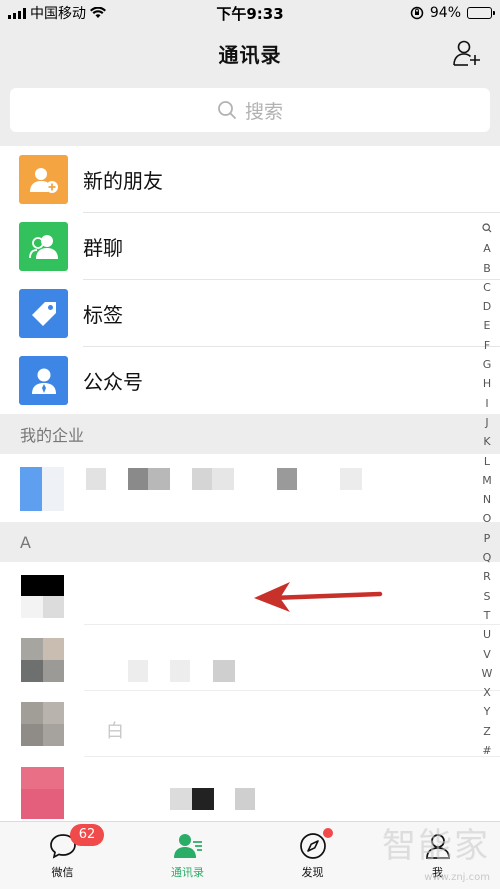  What do you see at coordinates (227, 110) in the screenshot?
I see `search-icon` at bounding box center [227, 110].